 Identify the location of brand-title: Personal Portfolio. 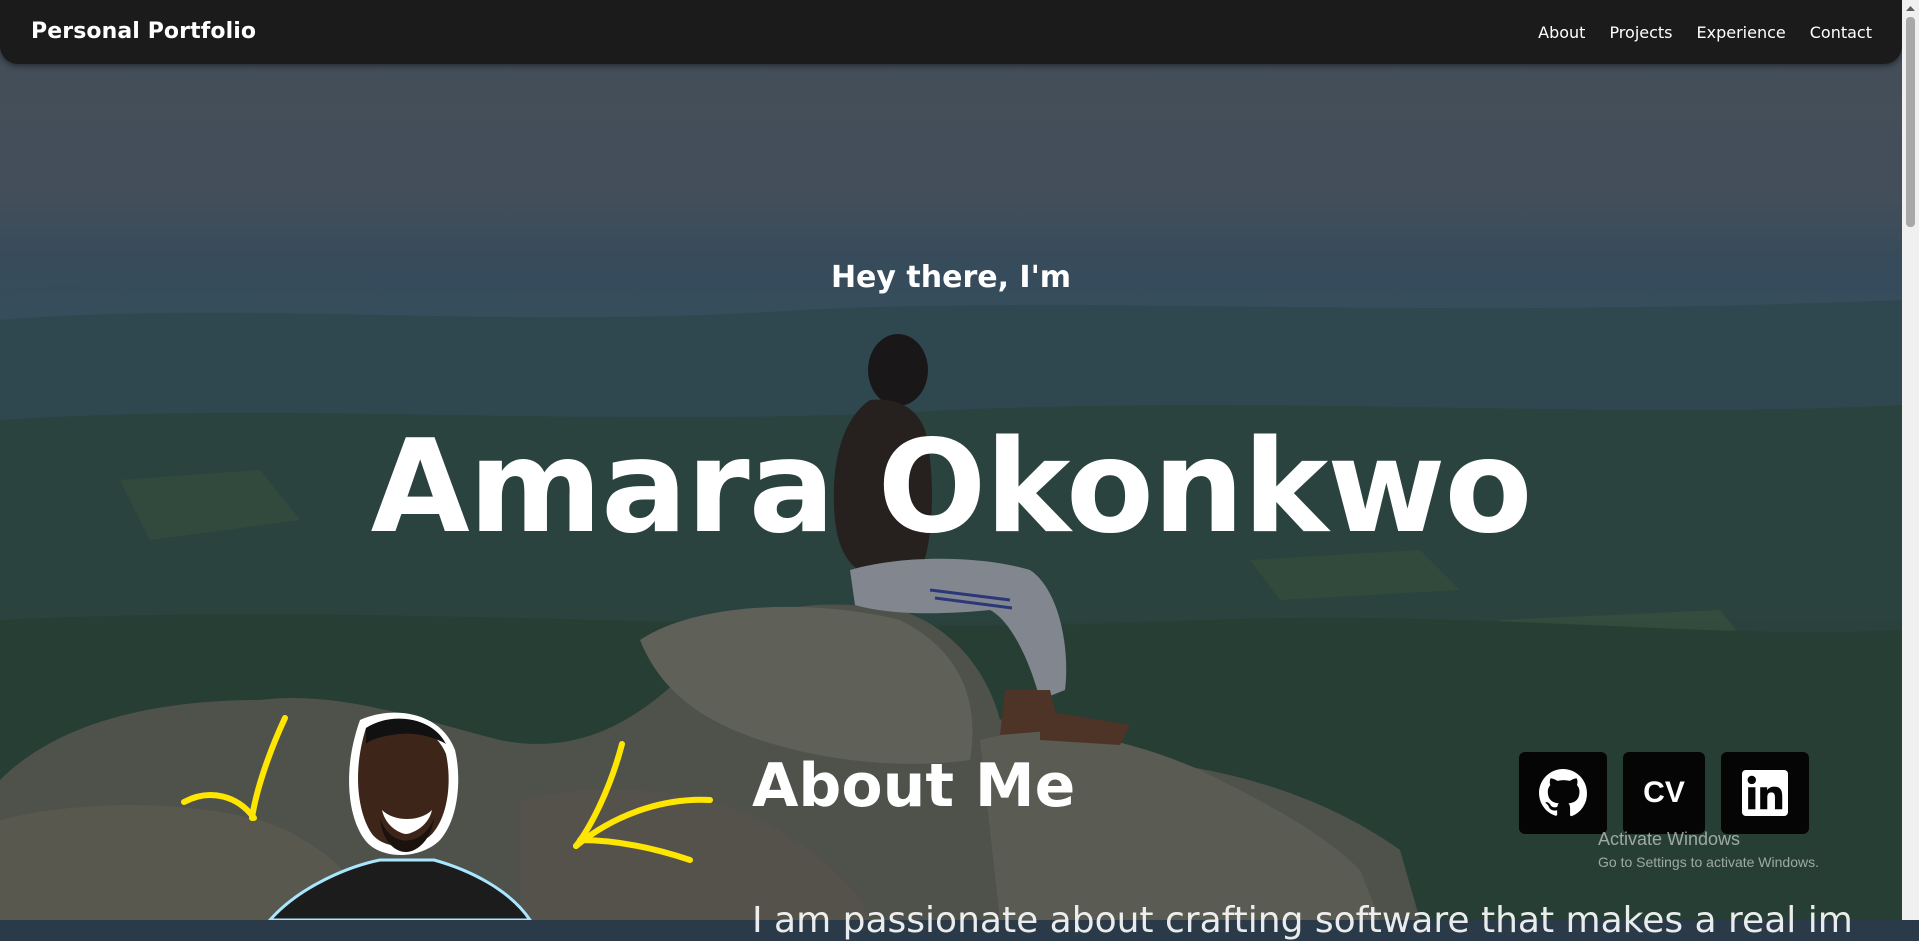
(143, 31).